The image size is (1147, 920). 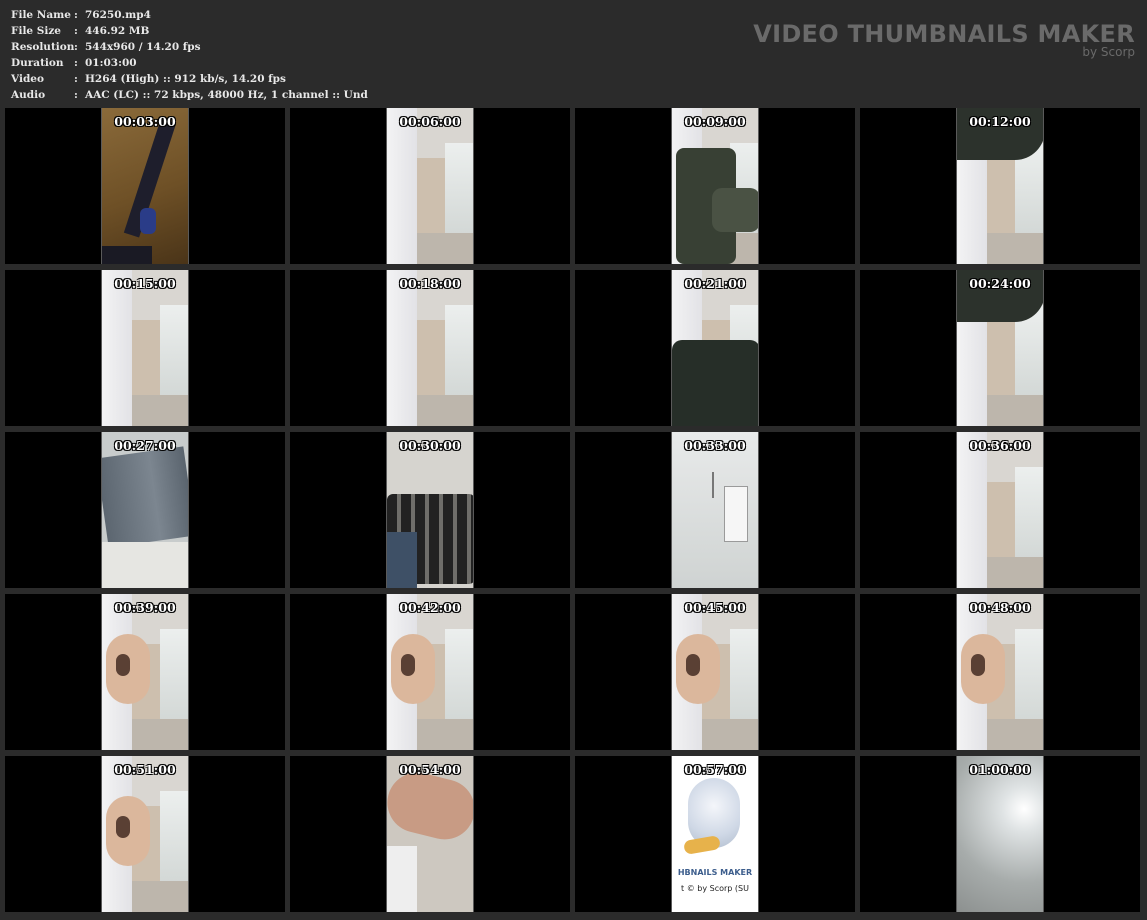 What do you see at coordinates (715, 888) in the screenshot?
I see `logo-copyright: t © by Scorp (SU` at bounding box center [715, 888].